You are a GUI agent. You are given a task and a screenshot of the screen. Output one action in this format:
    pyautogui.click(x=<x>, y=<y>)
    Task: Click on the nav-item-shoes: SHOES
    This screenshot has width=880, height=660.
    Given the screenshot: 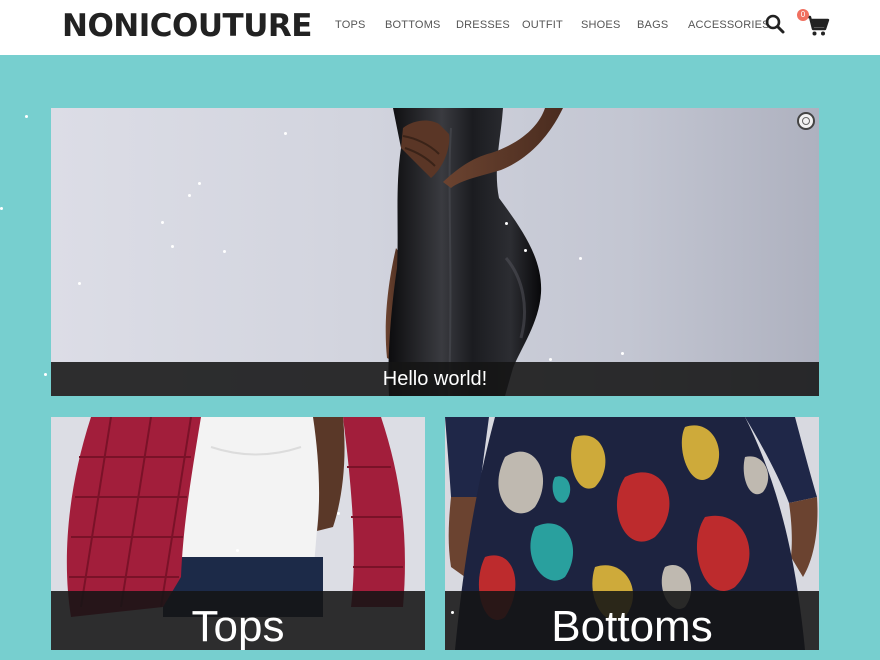 What is the action you would take?
    pyautogui.click(x=601, y=25)
    